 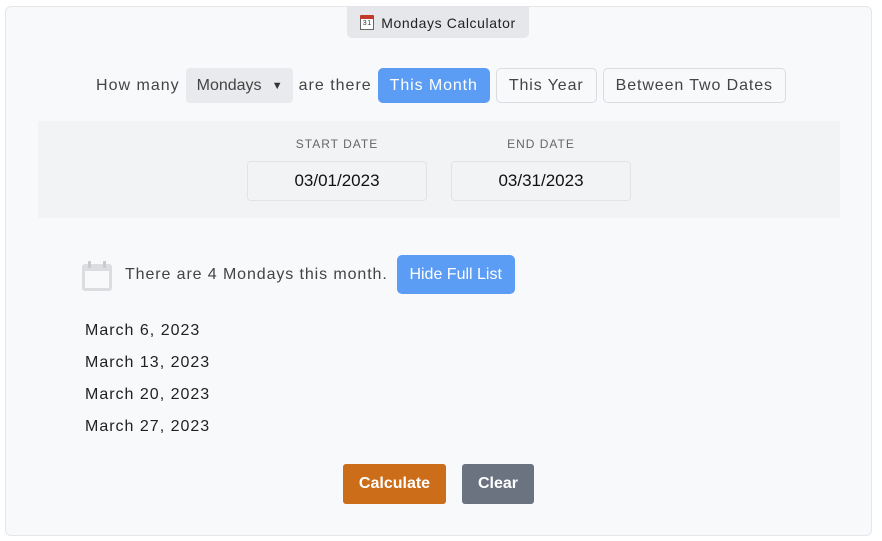 What do you see at coordinates (277, 85) in the screenshot?
I see `chevron-down-icon: ▼` at bounding box center [277, 85].